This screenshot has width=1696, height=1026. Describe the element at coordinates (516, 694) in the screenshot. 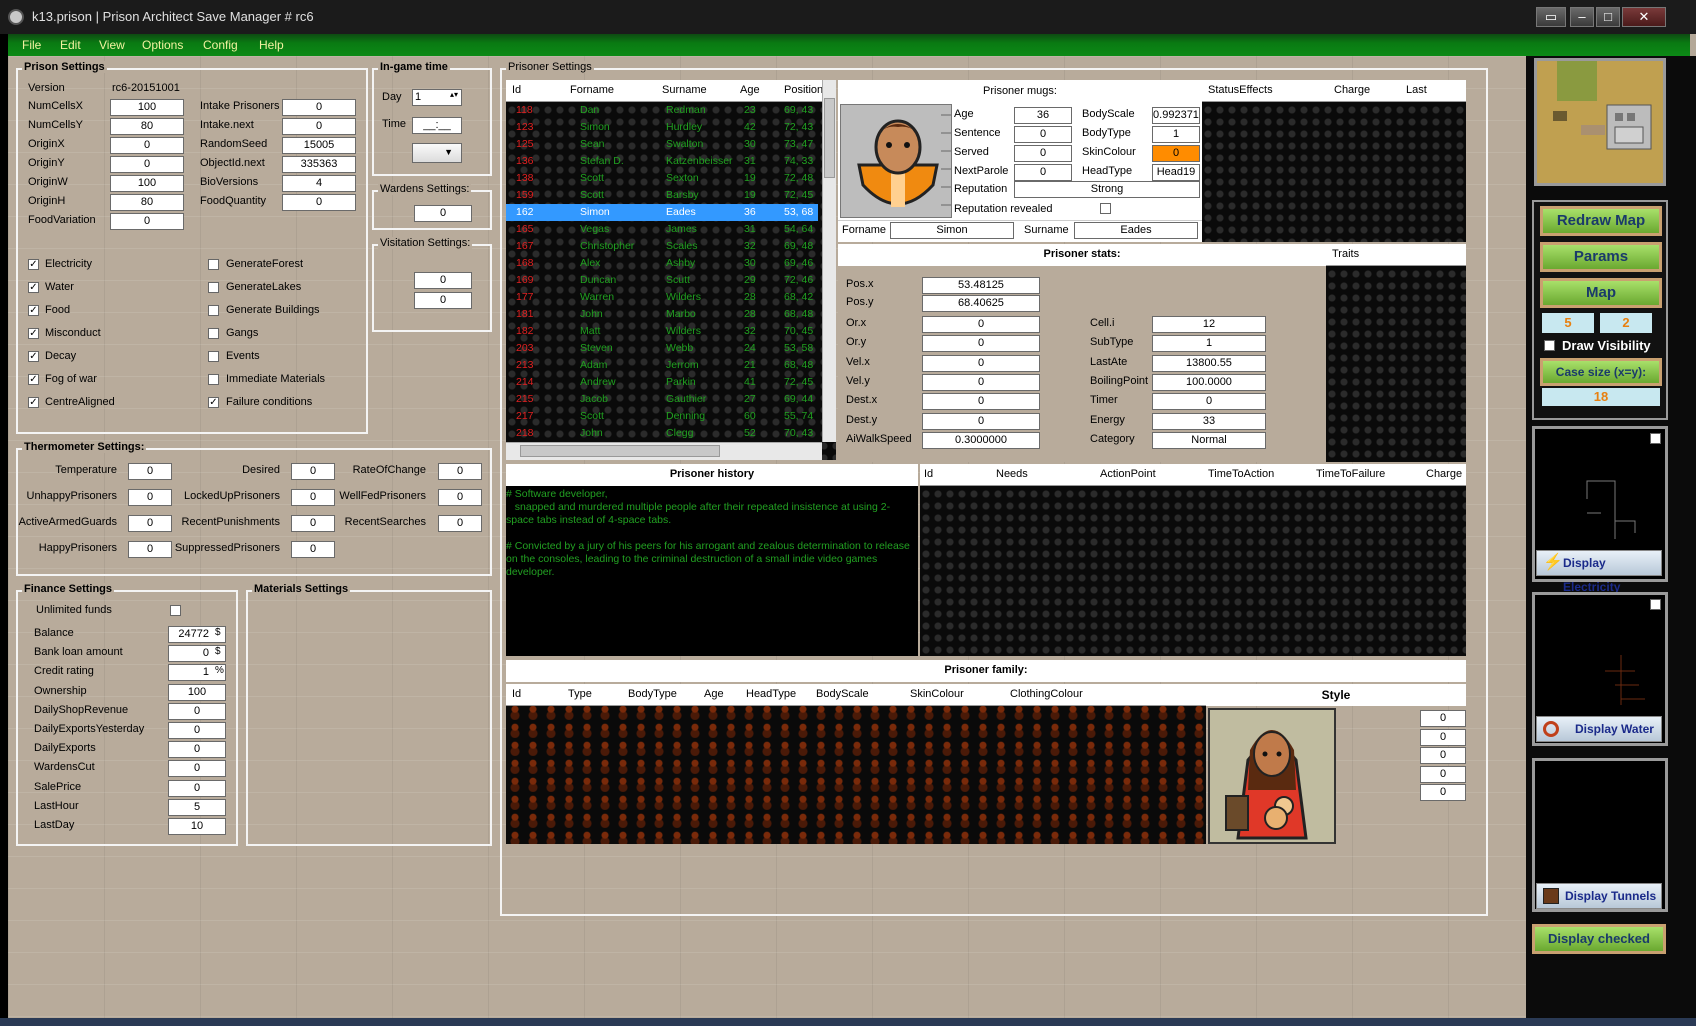

I see `col-family-id: Id` at that location.